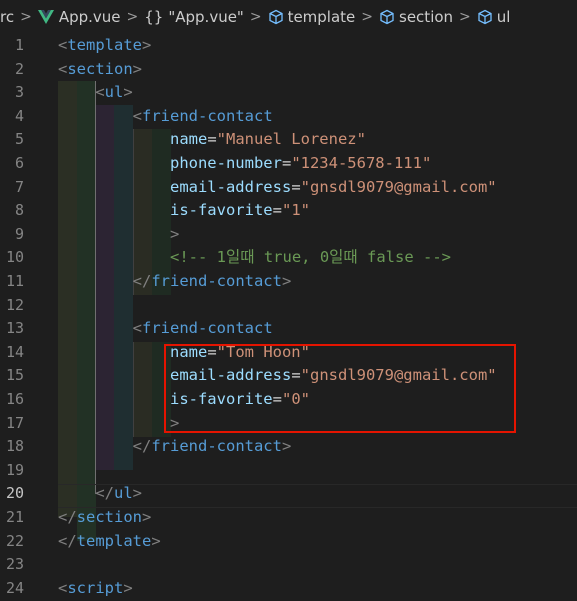 The height and width of the screenshot is (601, 577). I want to click on breadcrumb-label: App.vue, so click(89, 17).